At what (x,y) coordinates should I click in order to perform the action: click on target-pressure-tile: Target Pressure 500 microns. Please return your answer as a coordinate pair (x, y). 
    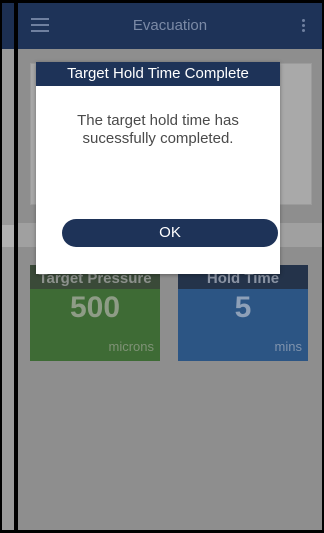
    Looking at the image, I should click on (95, 313).